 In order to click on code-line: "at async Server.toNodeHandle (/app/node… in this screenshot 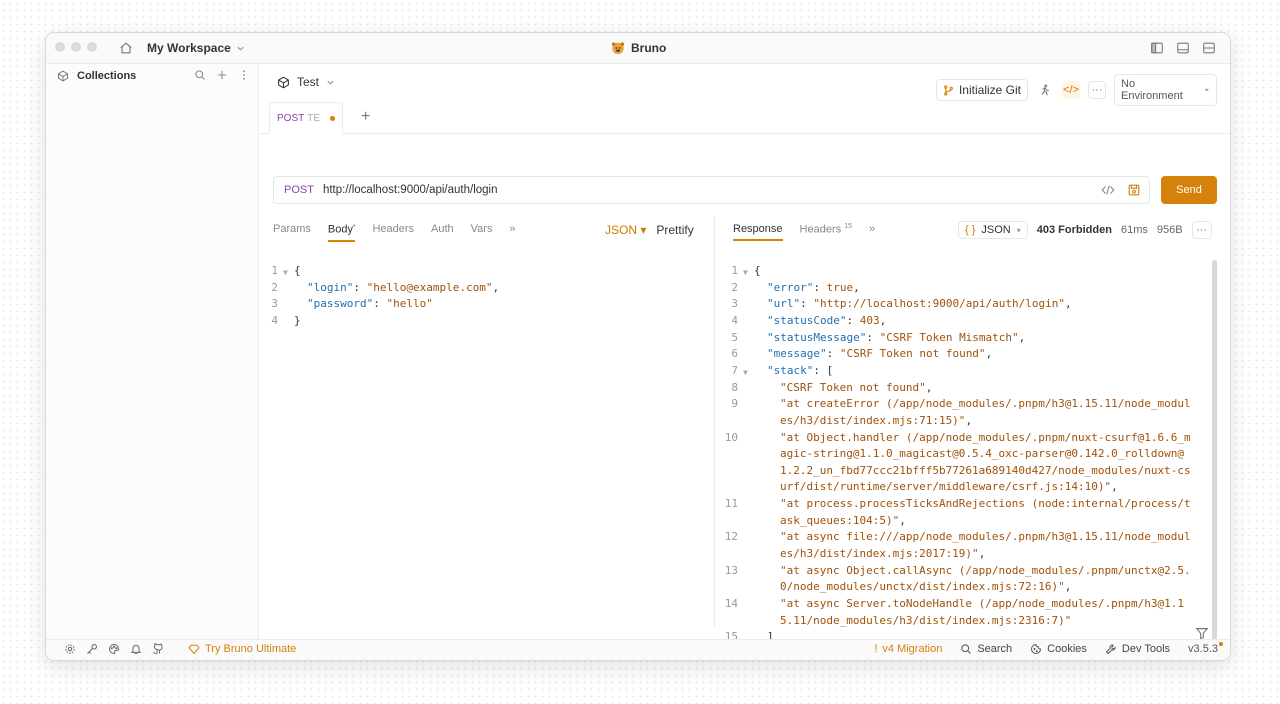, I will do `click(987, 612)`.